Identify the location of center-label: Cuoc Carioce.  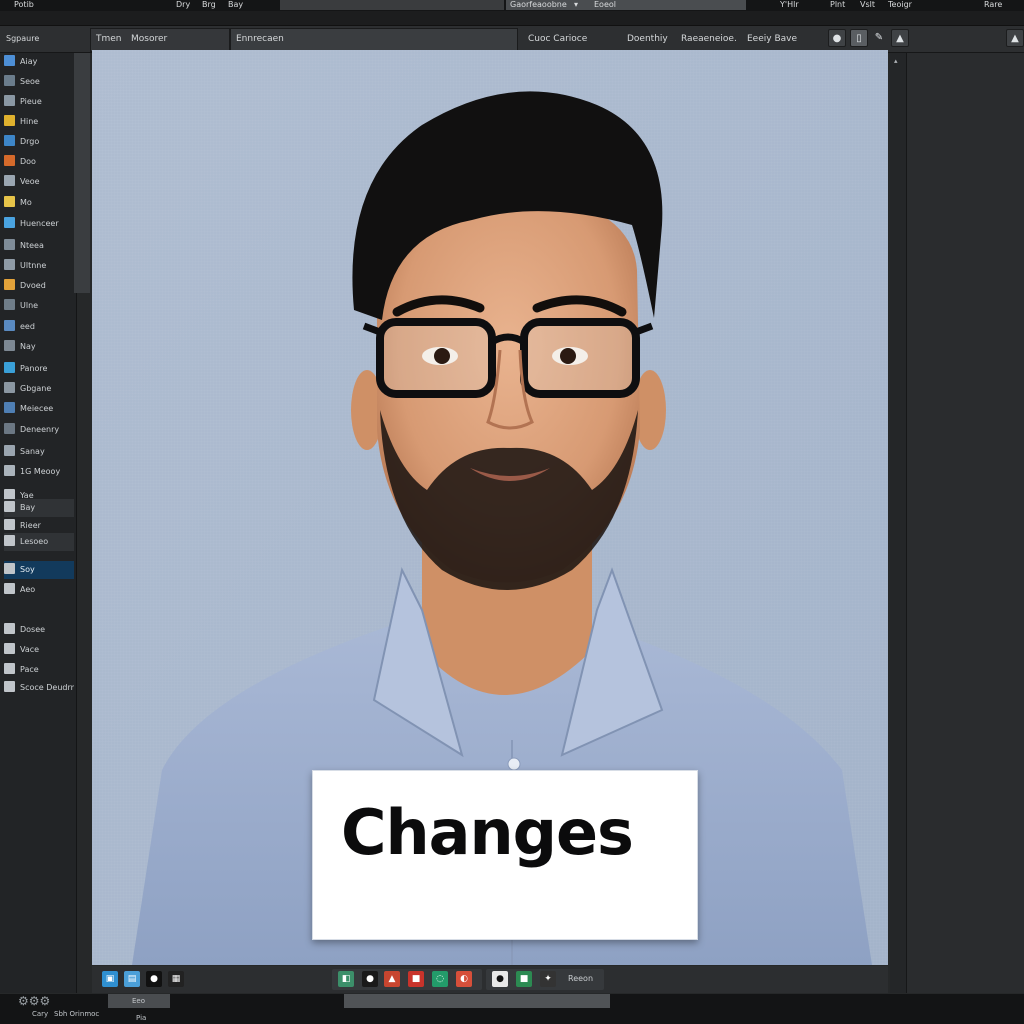
(557, 39).